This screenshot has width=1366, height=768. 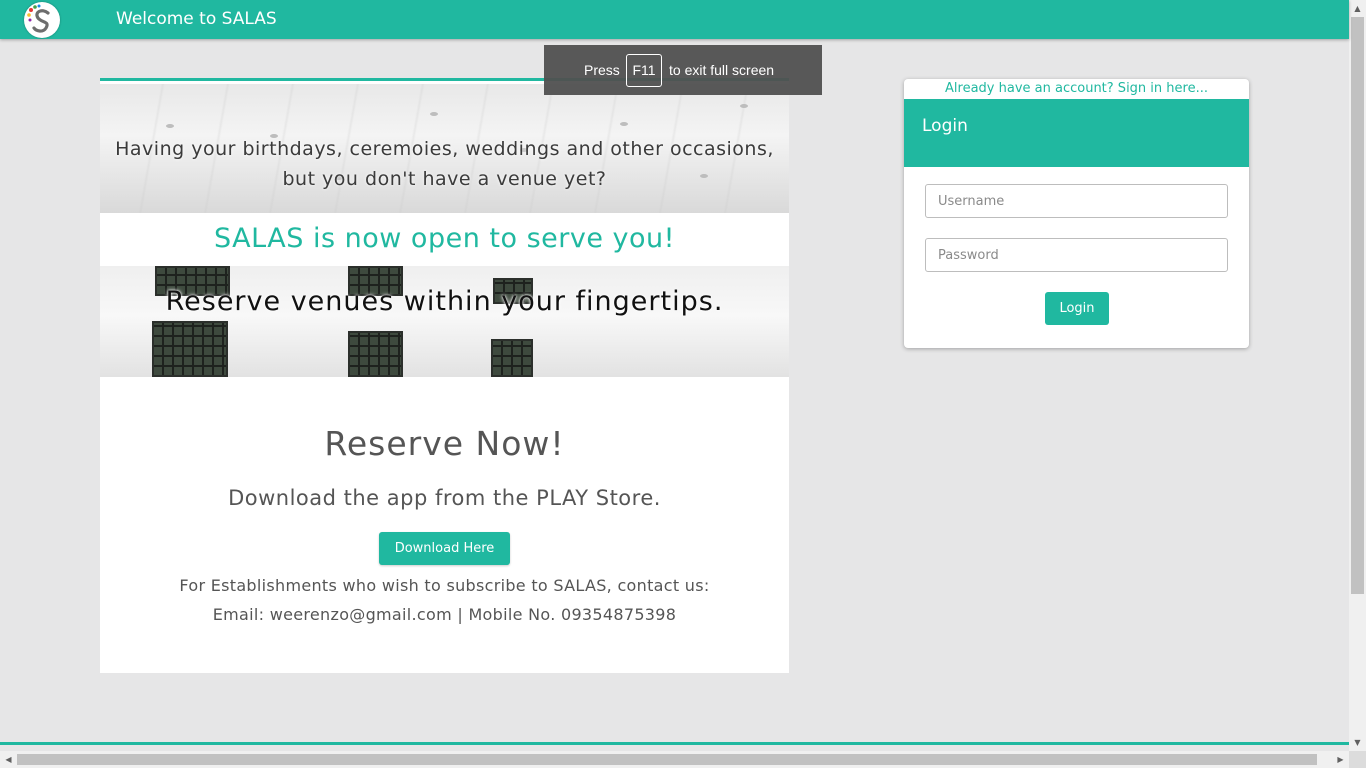 What do you see at coordinates (1077, 308) in the screenshot?
I see `login-button: Login` at bounding box center [1077, 308].